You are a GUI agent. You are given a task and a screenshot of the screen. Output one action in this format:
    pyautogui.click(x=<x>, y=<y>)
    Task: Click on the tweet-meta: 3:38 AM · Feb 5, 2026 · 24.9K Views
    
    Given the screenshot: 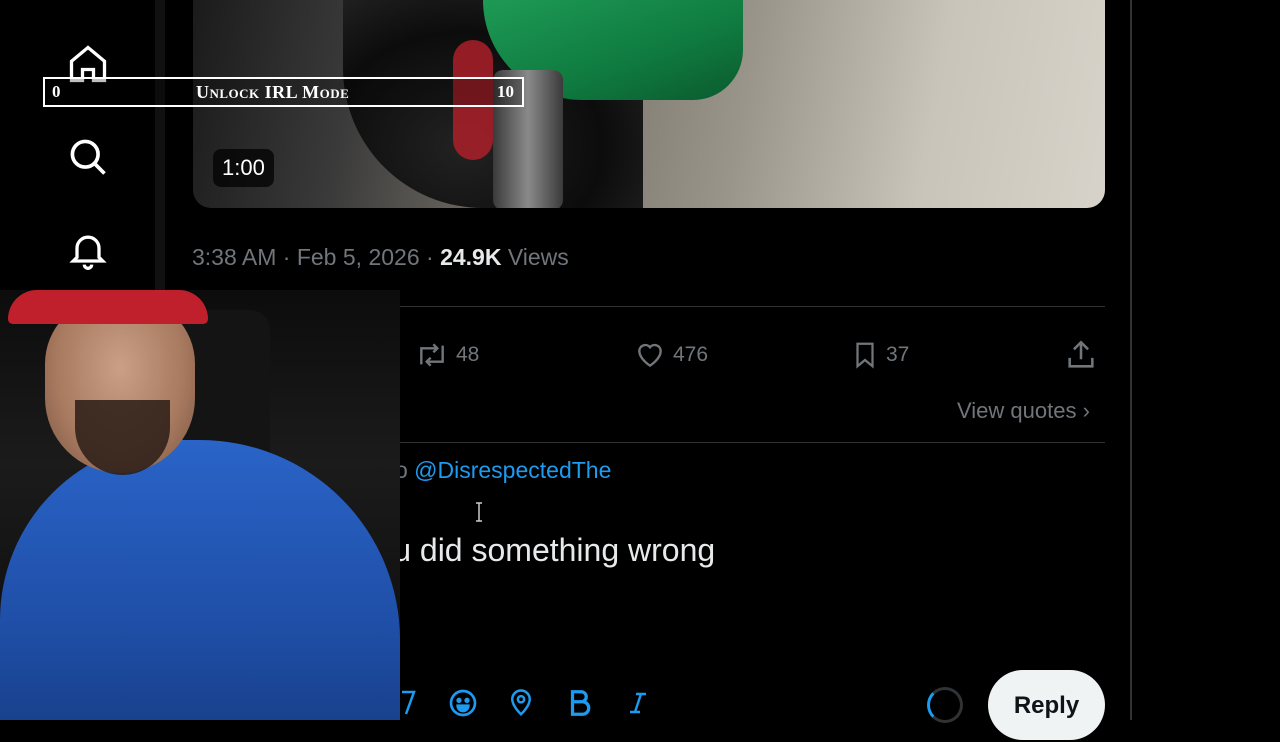 What is the action you would take?
    pyautogui.click(x=380, y=257)
    